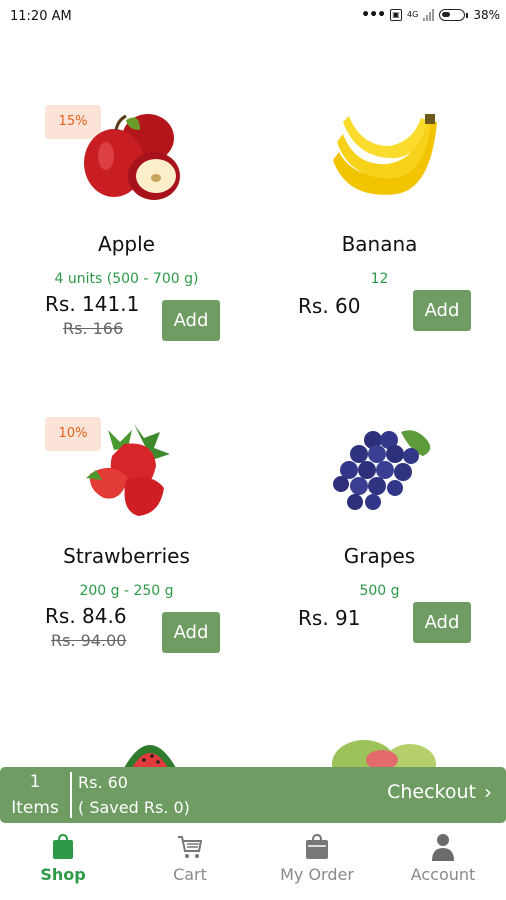  I want to click on nav-label: Shop, so click(63, 874).